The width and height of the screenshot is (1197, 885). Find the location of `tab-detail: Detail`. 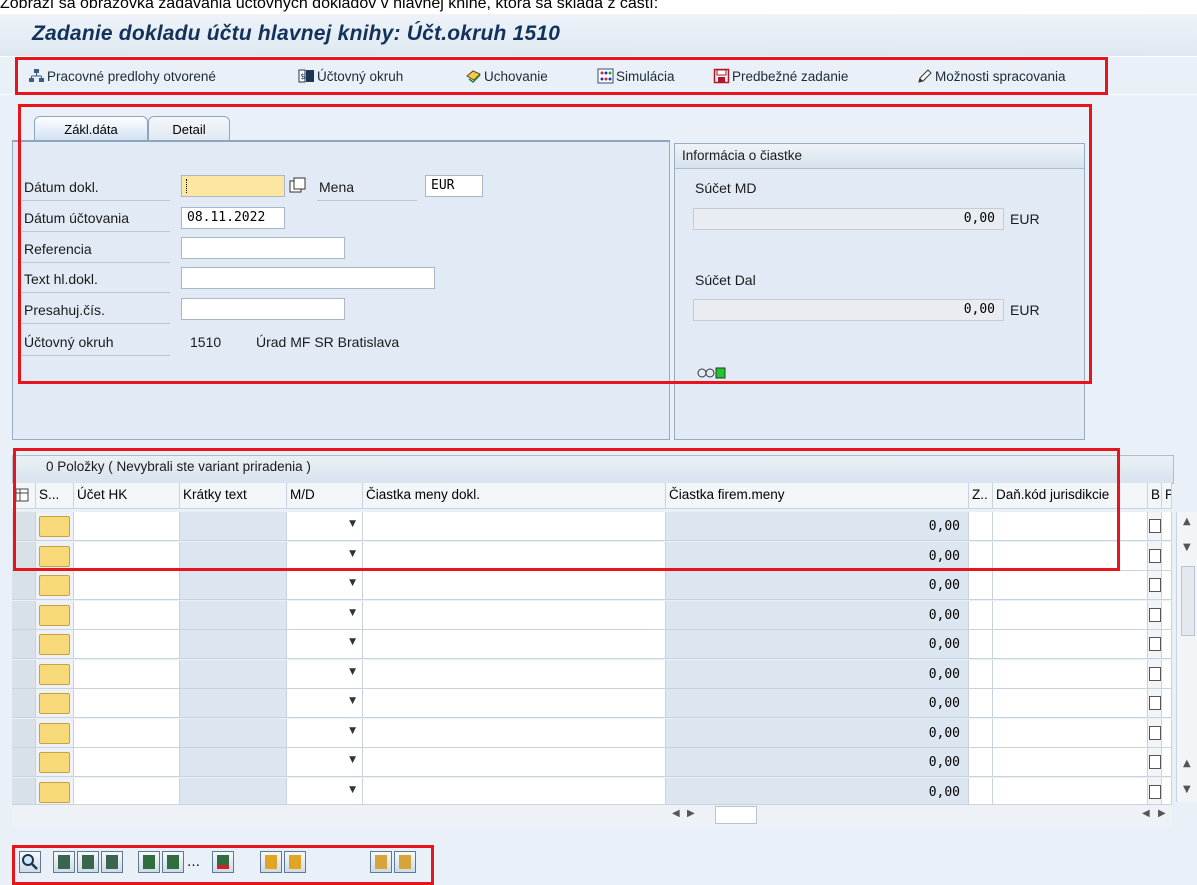

tab-detail: Detail is located at coordinates (189, 128).